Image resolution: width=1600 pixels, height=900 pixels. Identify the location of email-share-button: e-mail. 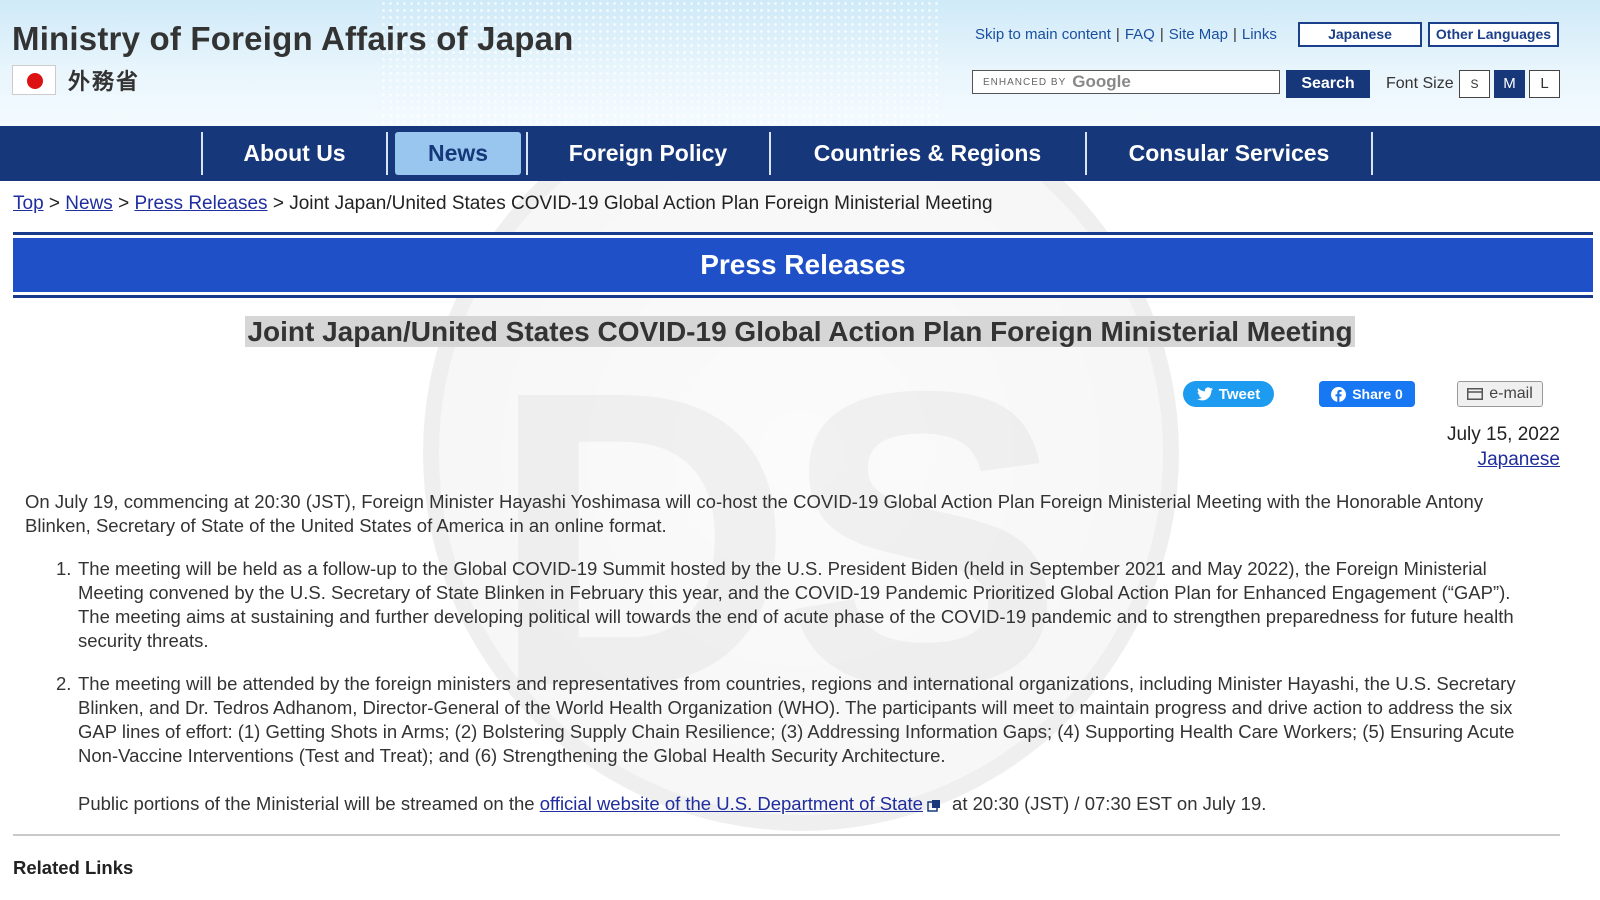
(1500, 394).